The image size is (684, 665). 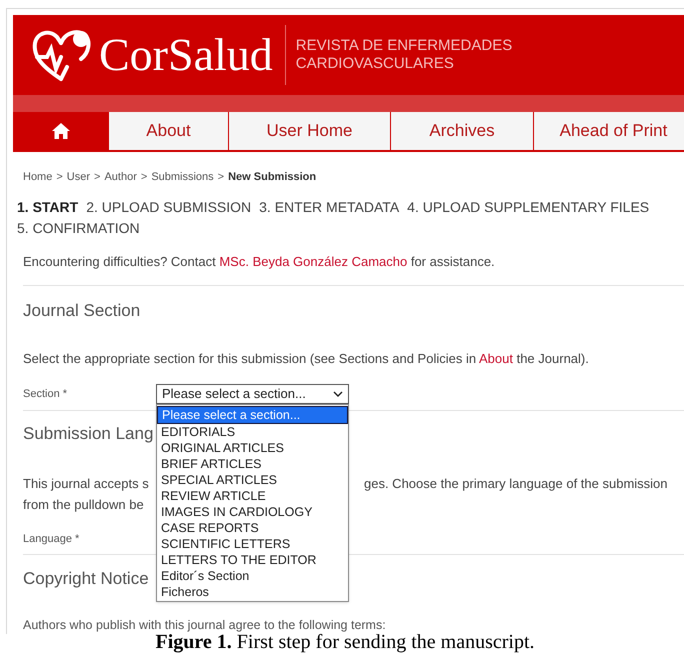 What do you see at coordinates (84, 505) in the screenshot?
I see `language-paragraph-text: from the pulldown be` at bounding box center [84, 505].